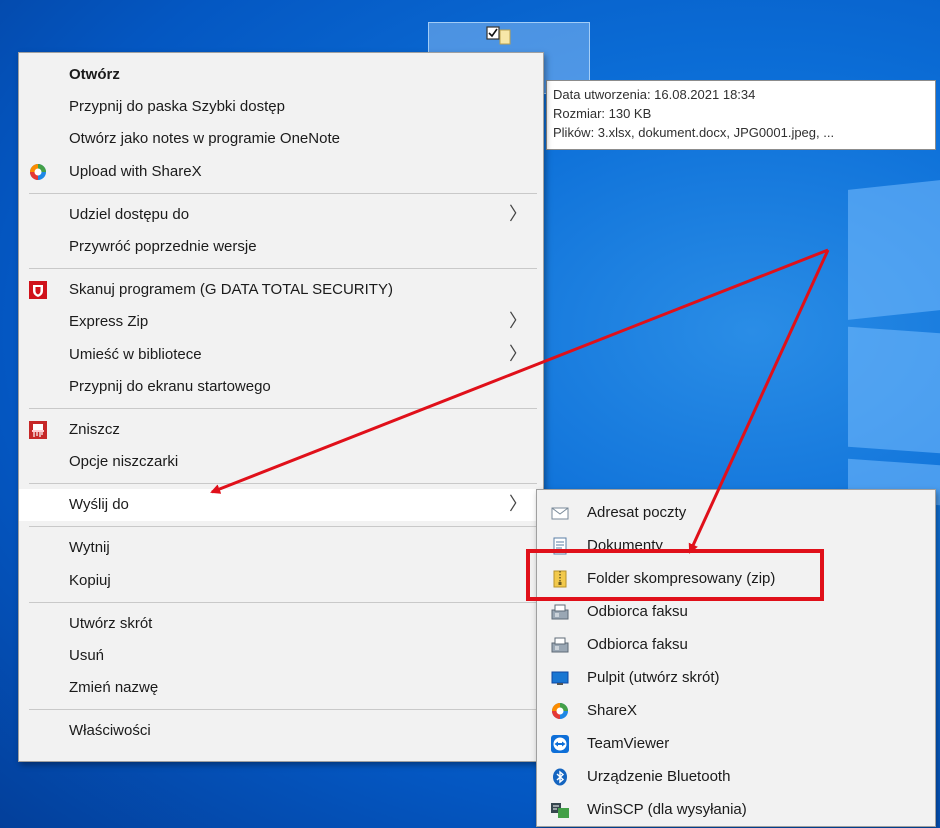  What do you see at coordinates (177, 107) in the screenshot?
I see `menu-item-label: Przypnij do paska Szybki dostęp` at bounding box center [177, 107].